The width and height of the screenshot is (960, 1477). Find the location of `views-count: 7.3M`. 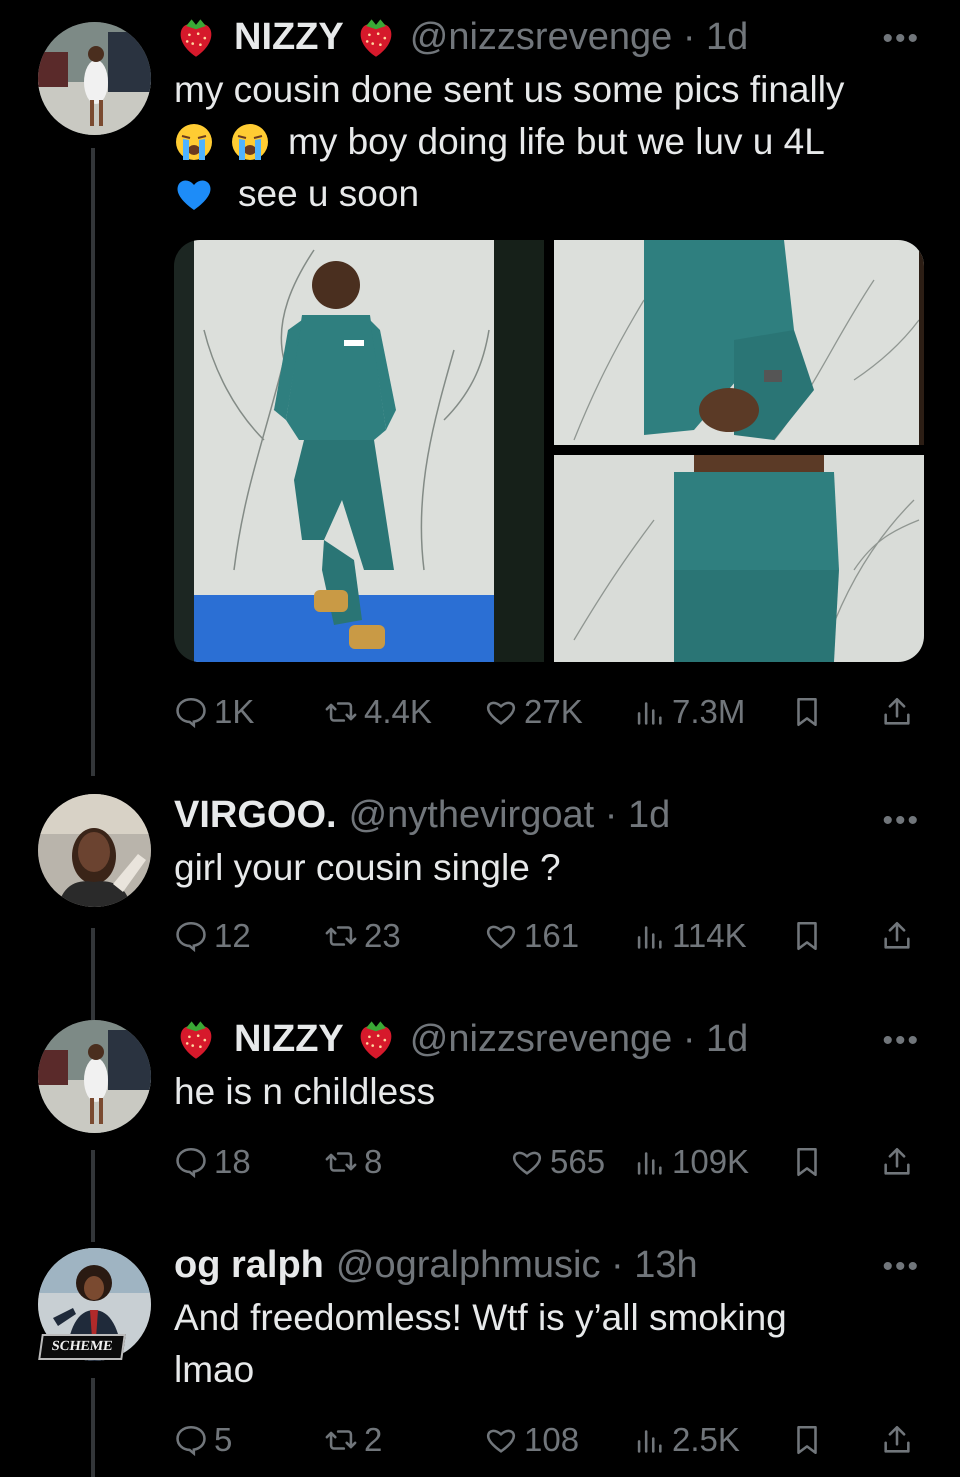

views-count: 7.3M is located at coordinates (709, 711).